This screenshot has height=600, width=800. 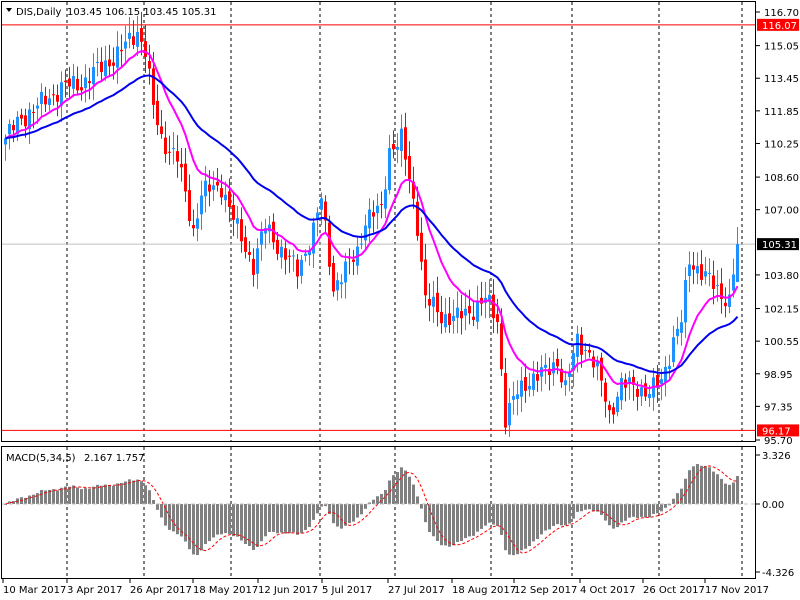 What do you see at coordinates (9, 10) in the screenshot?
I see `dropdown-triangle-icon` at bounding box center [9, 10].